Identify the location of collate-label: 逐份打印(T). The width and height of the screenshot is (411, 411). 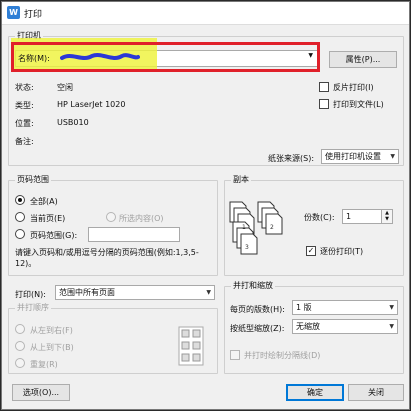
(342, 251).